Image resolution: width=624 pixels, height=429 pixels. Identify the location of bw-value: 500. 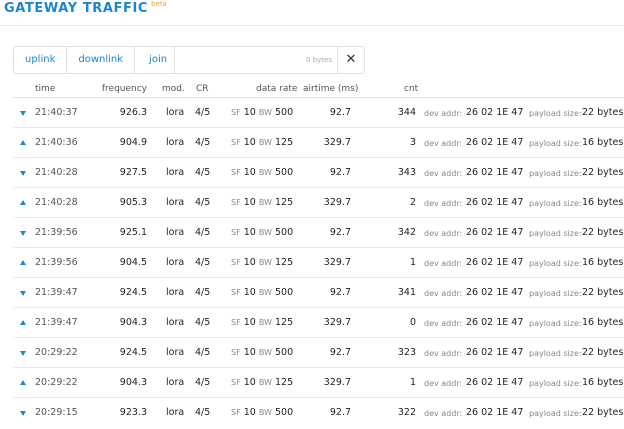
(284, 172).